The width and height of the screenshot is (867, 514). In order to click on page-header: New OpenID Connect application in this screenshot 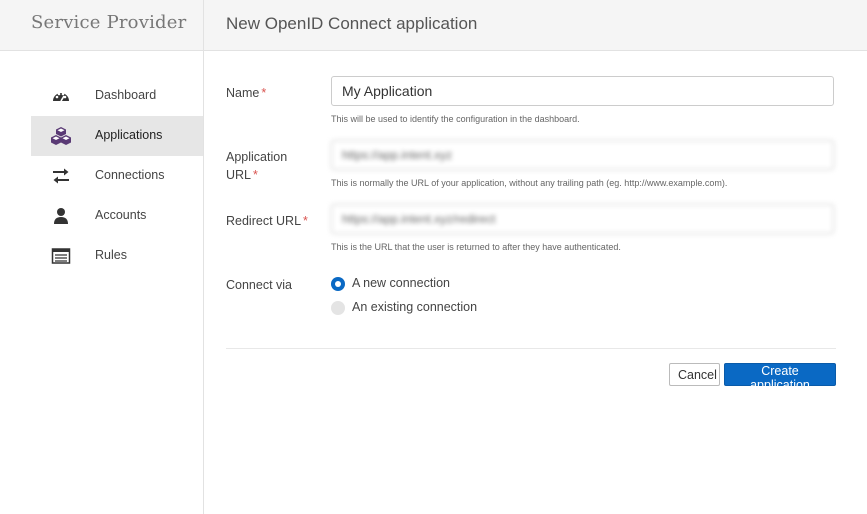, I will do `click(535, 25)`.